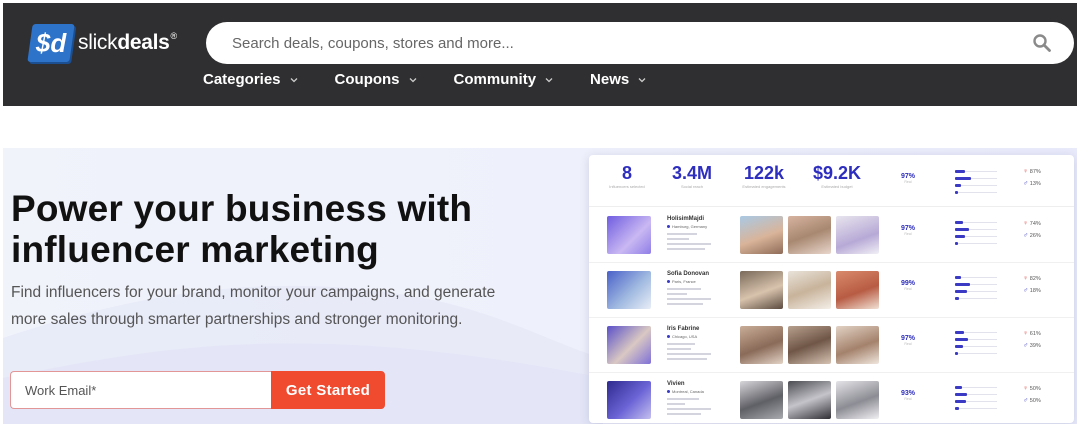 The width and height of the screenshot is (1080, 428). I want to click on nav-community: Community, so click(504, 79).